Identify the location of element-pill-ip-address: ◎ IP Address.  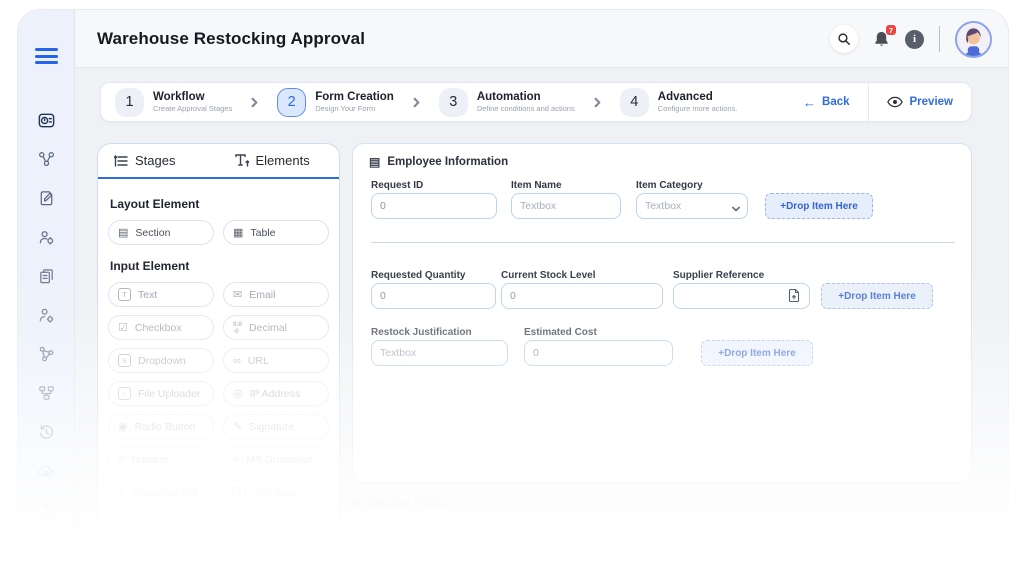
(276, 393).